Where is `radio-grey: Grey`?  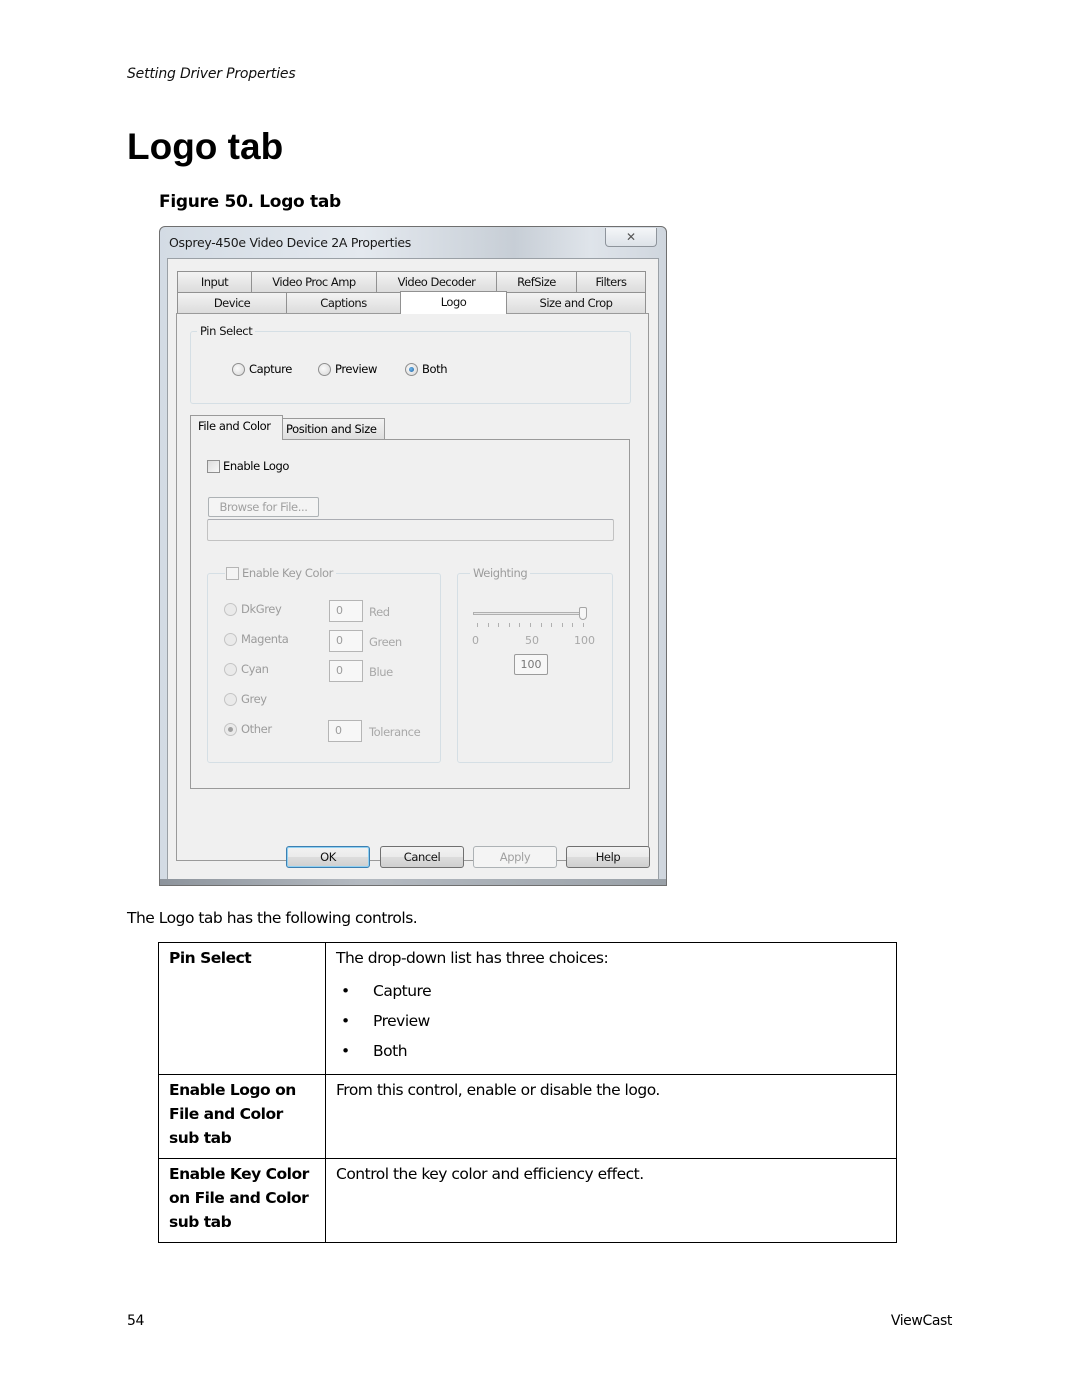
radio-grey: Grey is located at coordinates (245, 699).